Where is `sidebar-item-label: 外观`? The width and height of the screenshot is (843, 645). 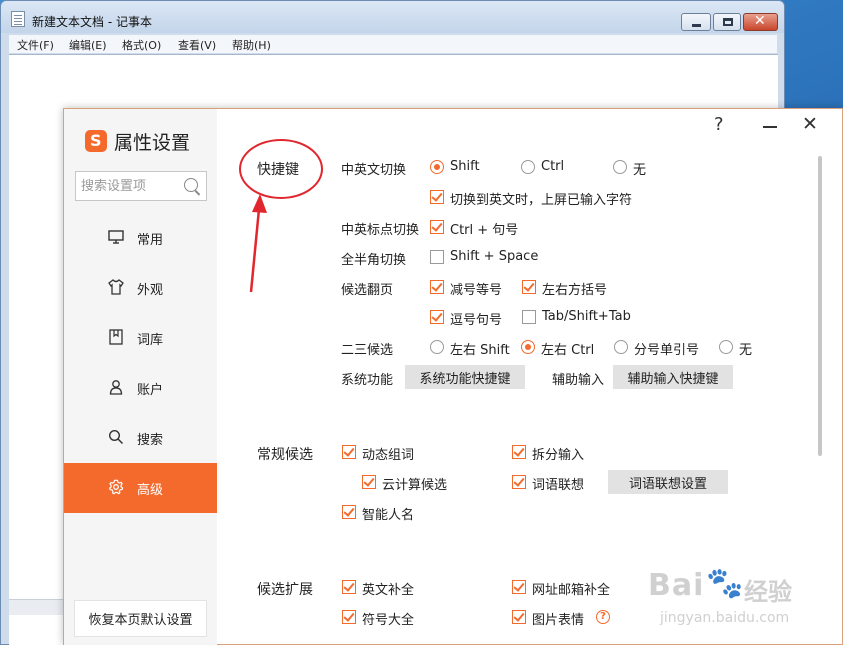
sidebar-item-label: 外观 is located at coordinates (150, 290).